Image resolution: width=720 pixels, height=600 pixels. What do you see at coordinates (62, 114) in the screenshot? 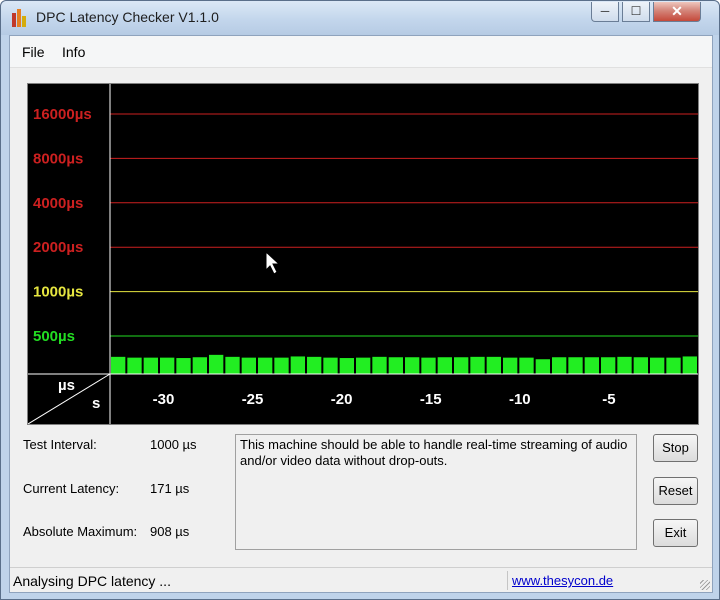
I see `level-label-0: 16000µs` at bounding box center [62, 114].